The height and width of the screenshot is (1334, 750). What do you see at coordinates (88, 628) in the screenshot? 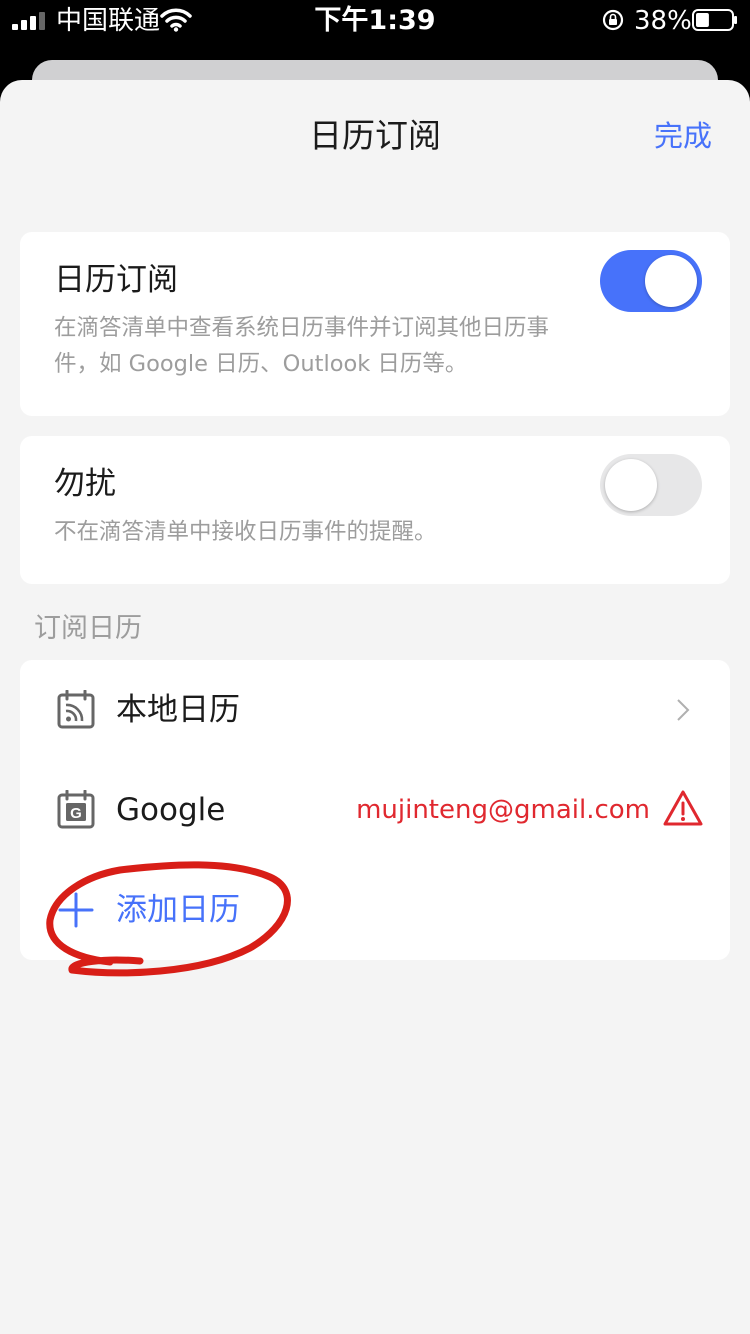
I see `section-label: 订阅日历` at bounding box center [88, 628].